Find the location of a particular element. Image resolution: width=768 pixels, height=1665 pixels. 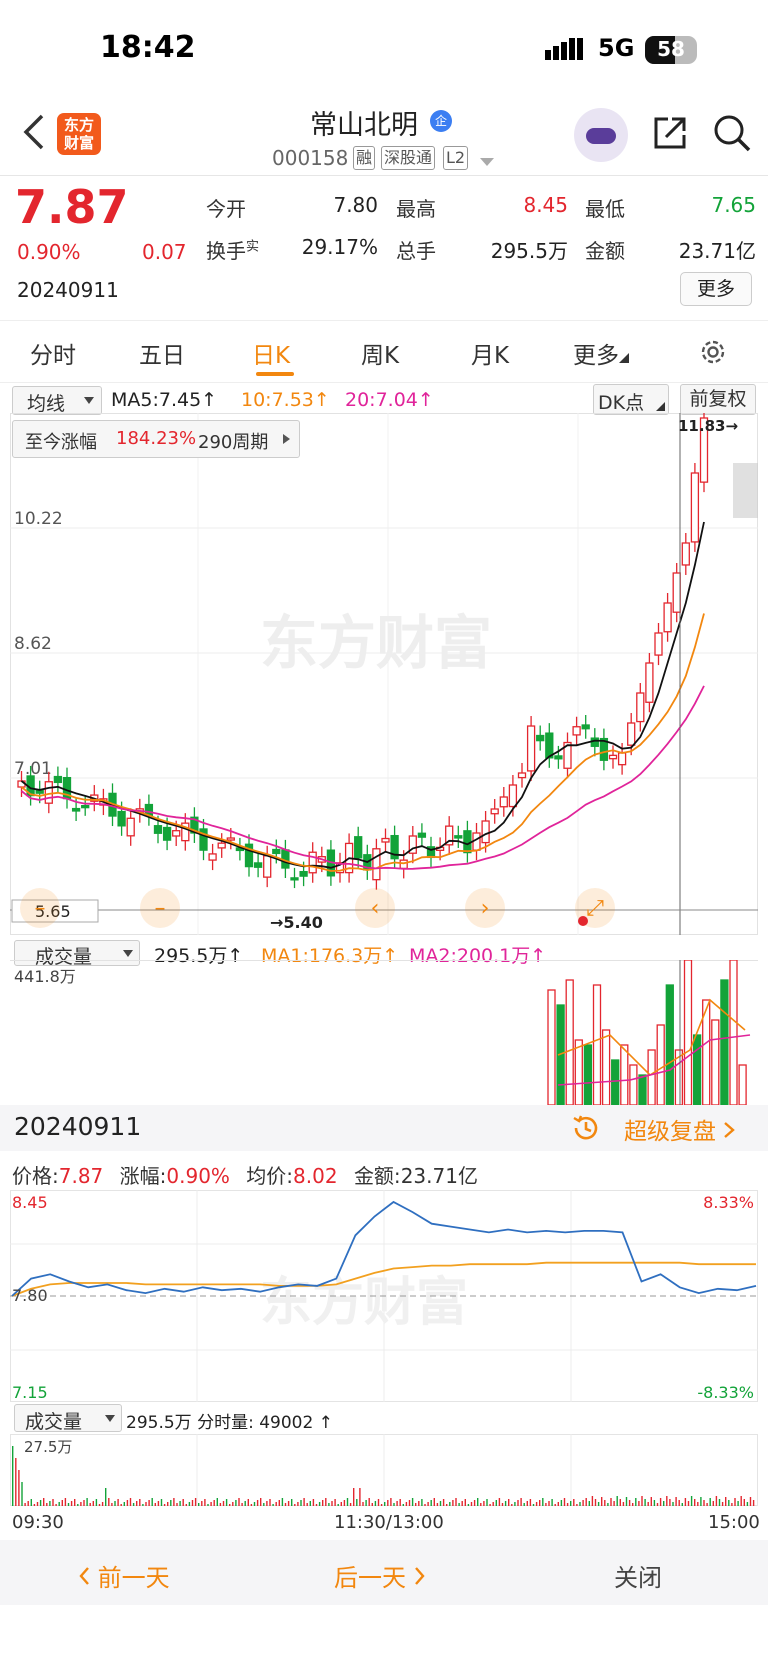

tab-week-k: 周K is located at coordinates (380, 353).